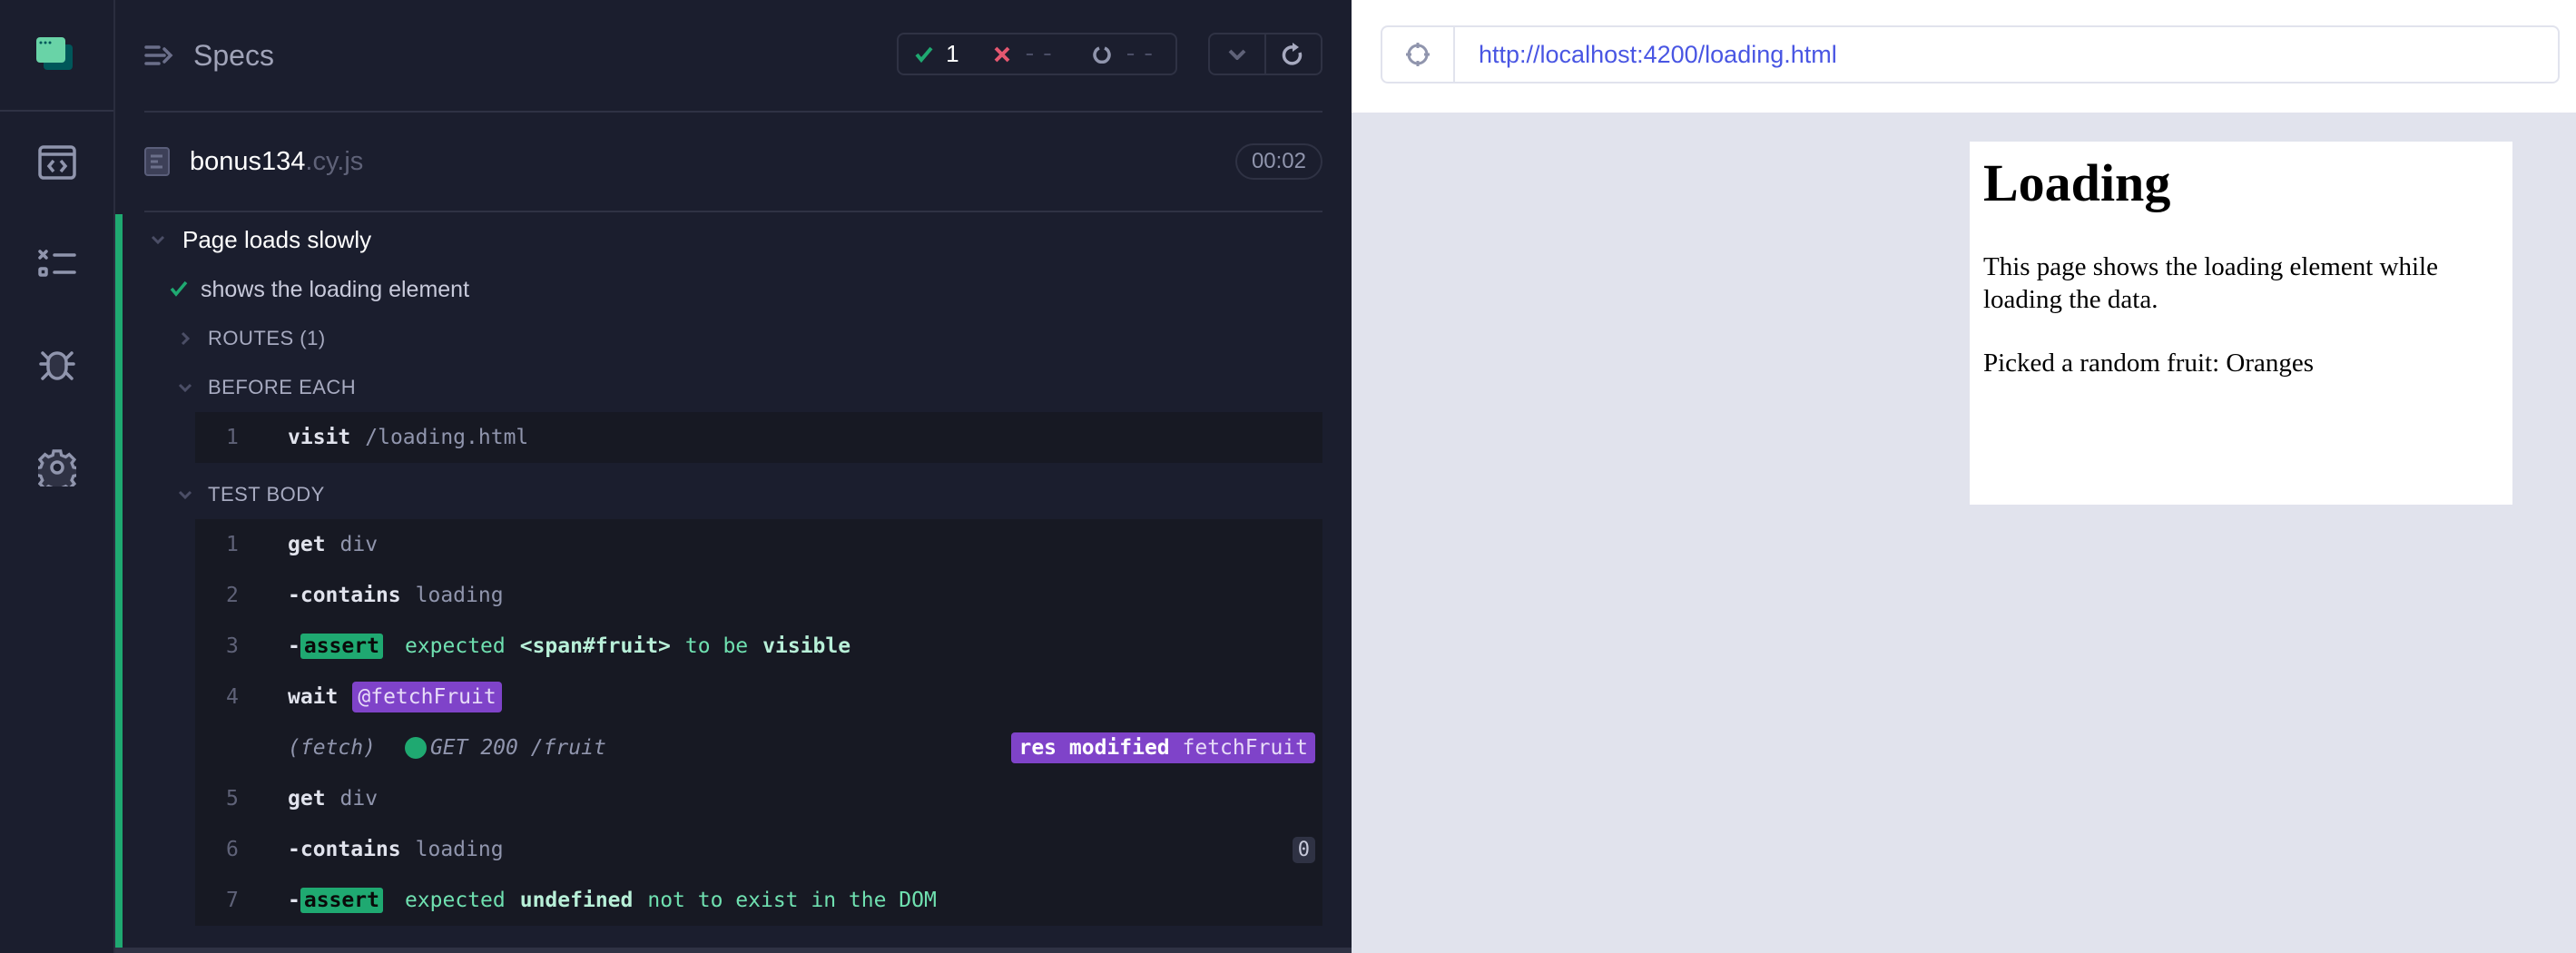  Describe the element at coordinates (1001, 54) in the screenshot. I see `x-icon` at that location.